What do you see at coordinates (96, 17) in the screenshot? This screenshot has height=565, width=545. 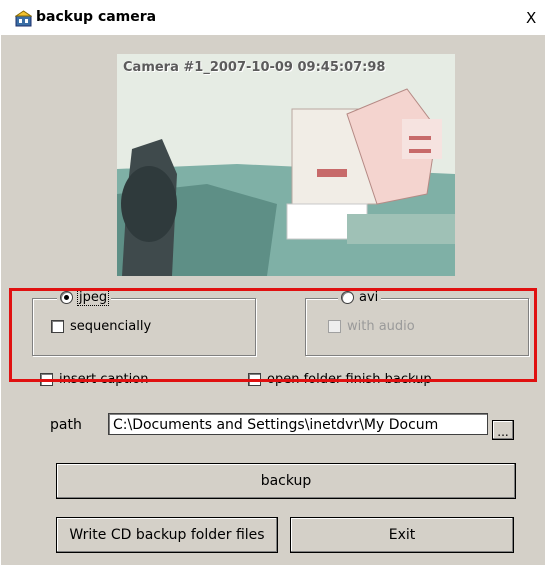 I see `window-title: backup camera` at bounding box center [96, 17].